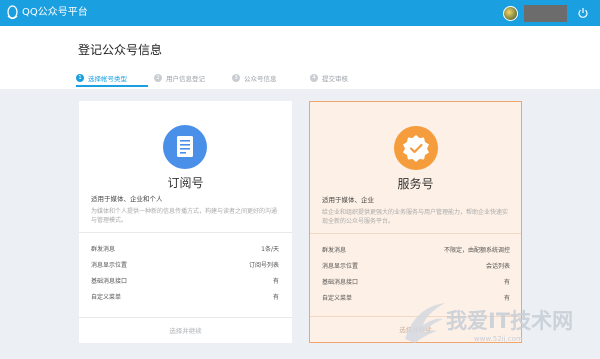 The width and height of the screenshot is (600, 359). What do you see at coordinates (120, 50) in the screenshot?
I see `page-title: 登记公众号信息` at bounding box center [120, 50].